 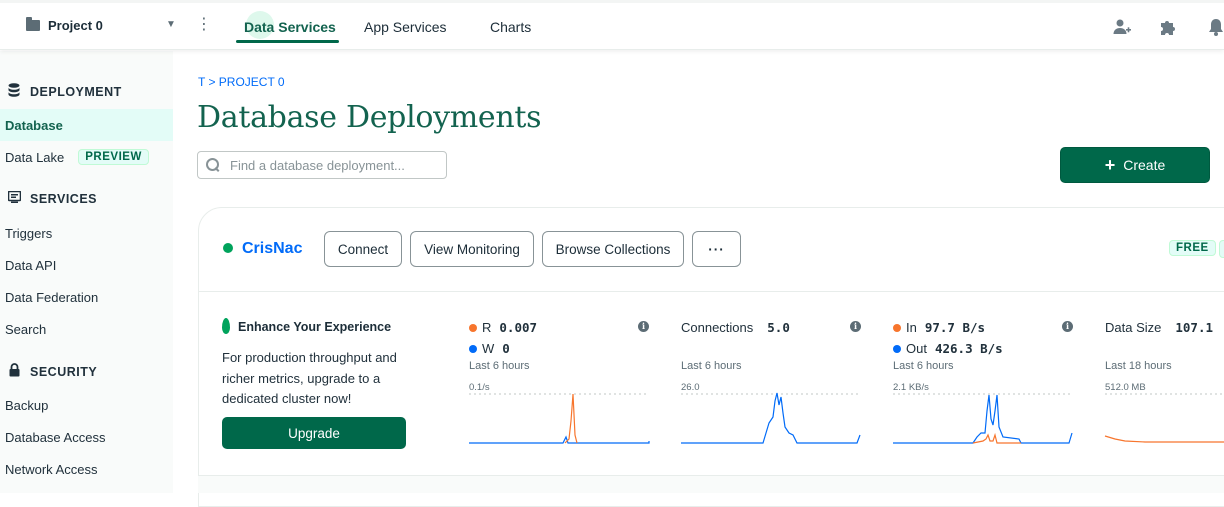 I want to click on sidebar-item-label: Search, so click(x=26, y=329).